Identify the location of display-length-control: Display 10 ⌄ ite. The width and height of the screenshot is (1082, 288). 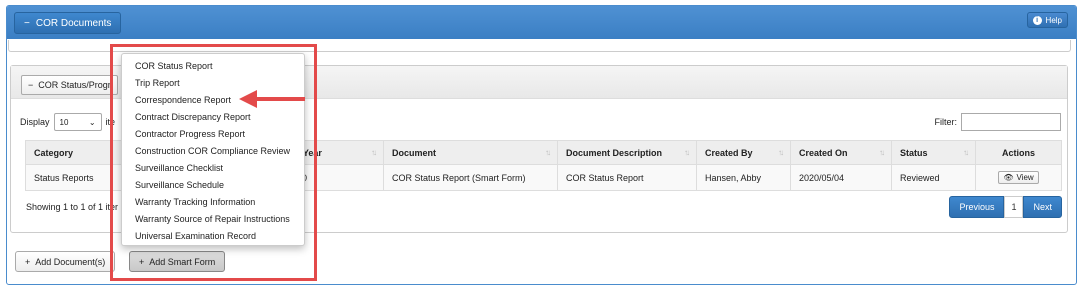
(67, 122).